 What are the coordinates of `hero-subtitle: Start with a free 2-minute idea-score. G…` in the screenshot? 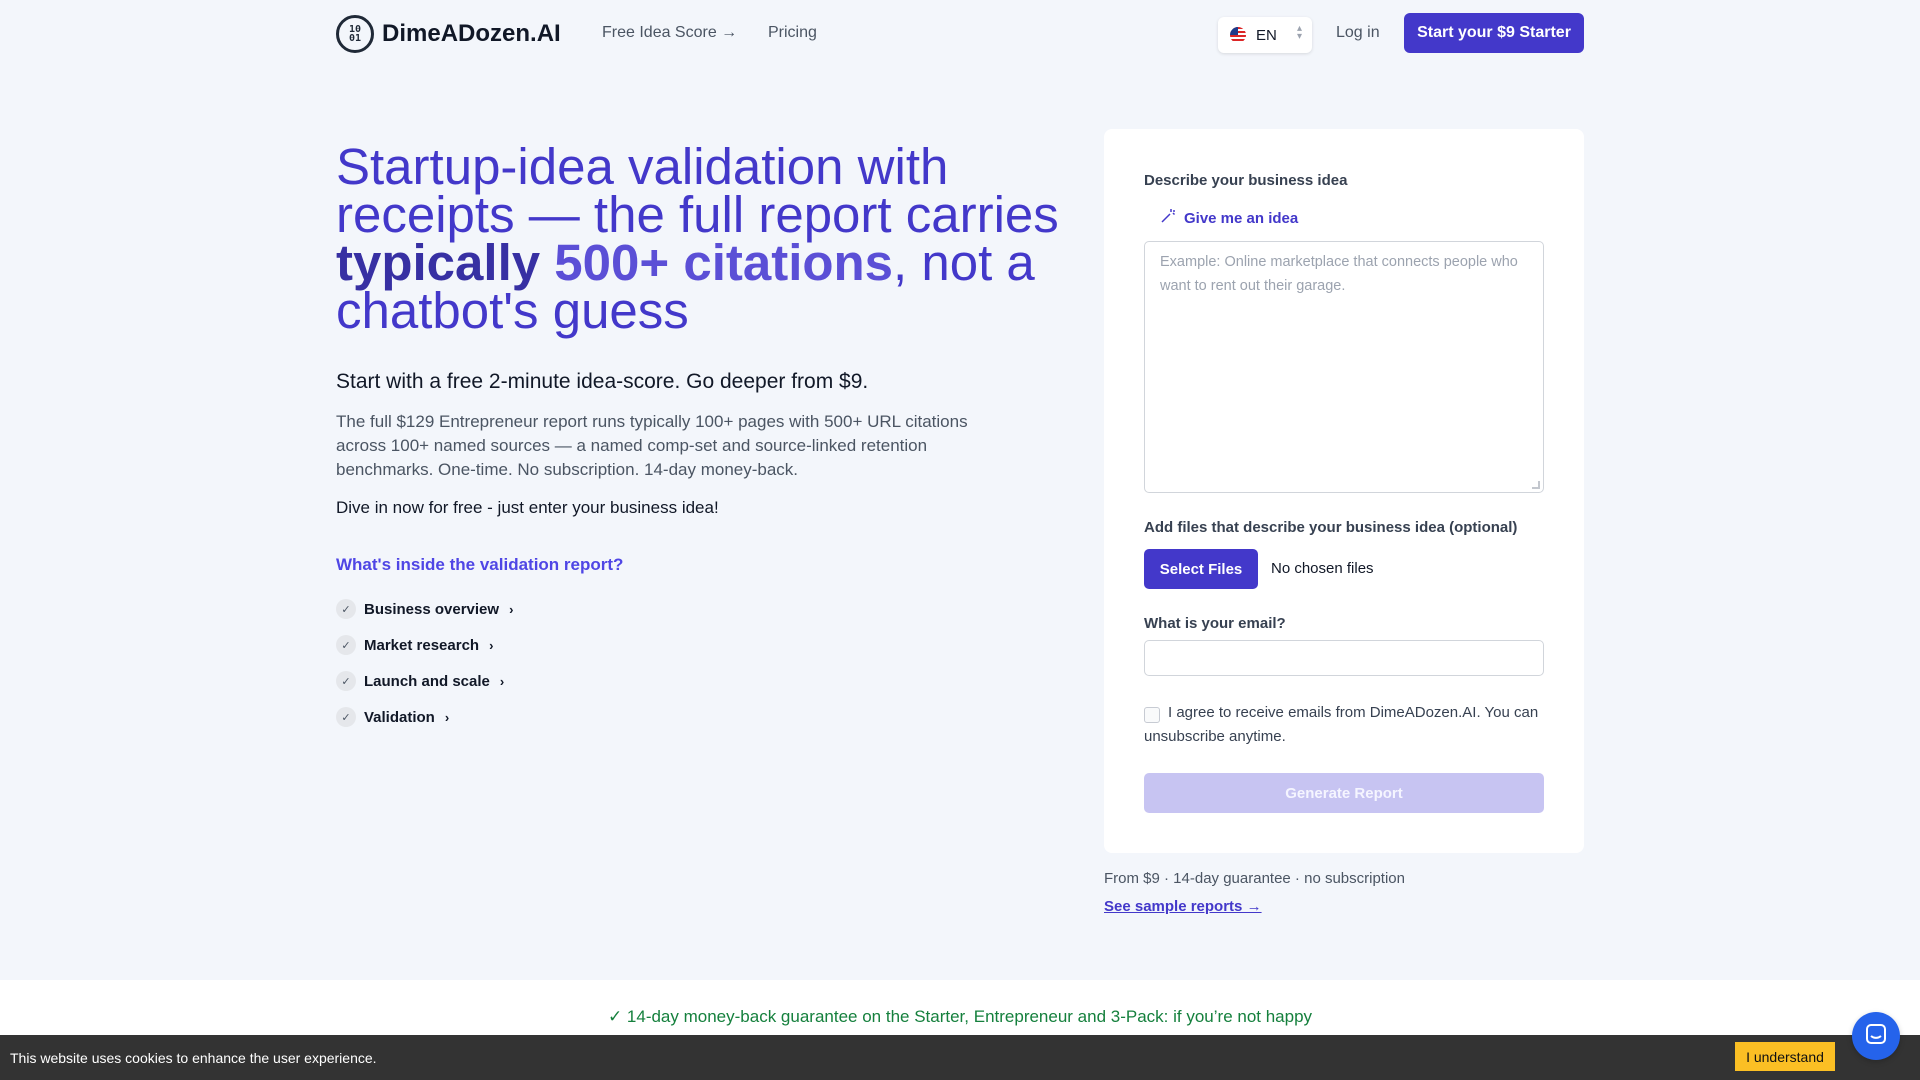 It's located at (602, 381).